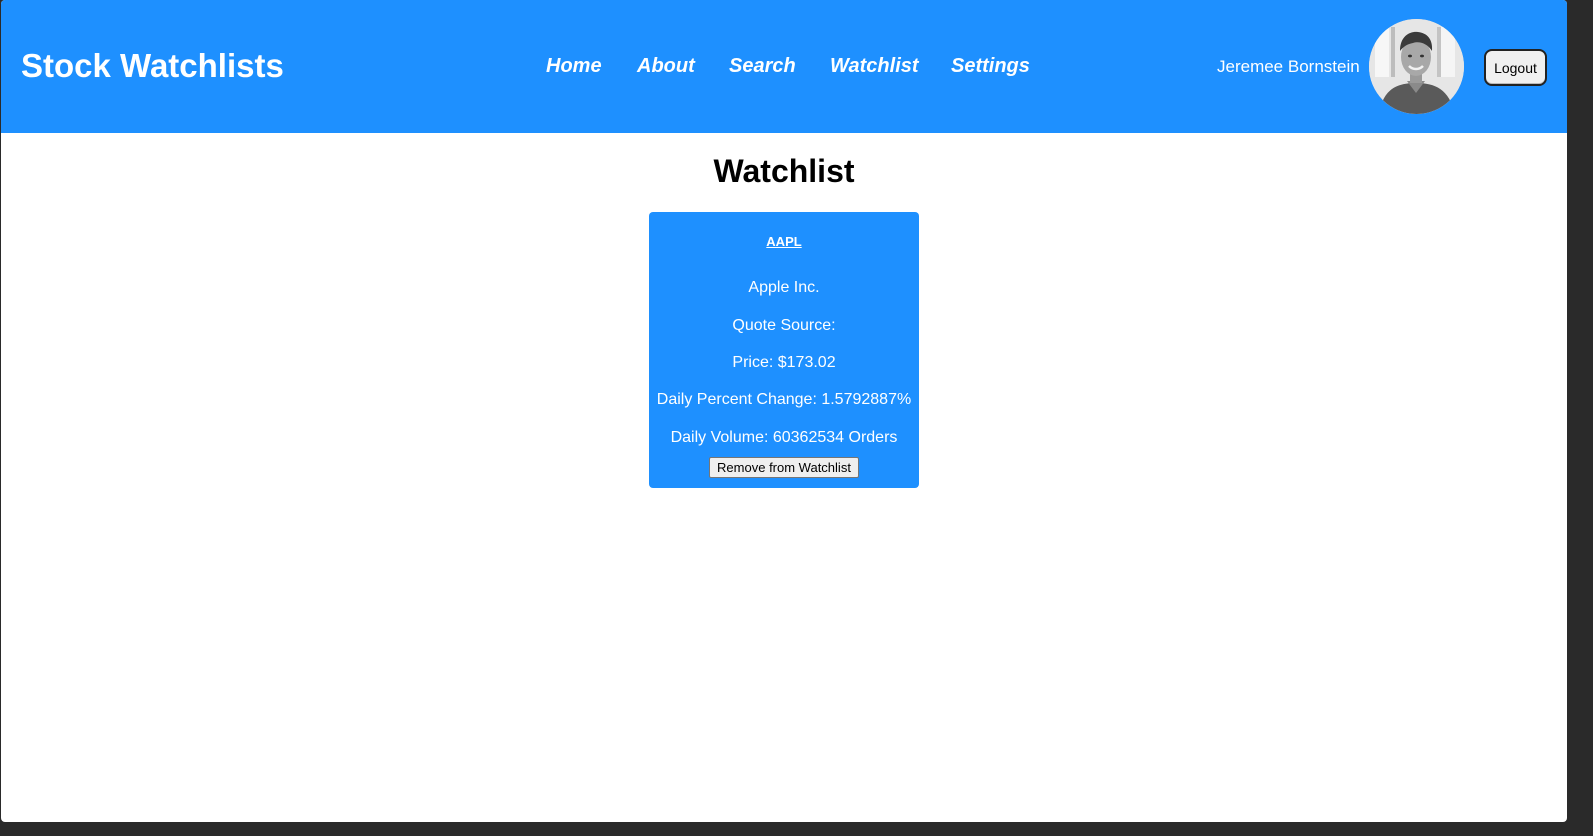 The width and height of the screenshot is (1593, 836). Describe the element at coordinates (990, 66) in the screenshot. I see `nav-link-settings: Settings` at that location.